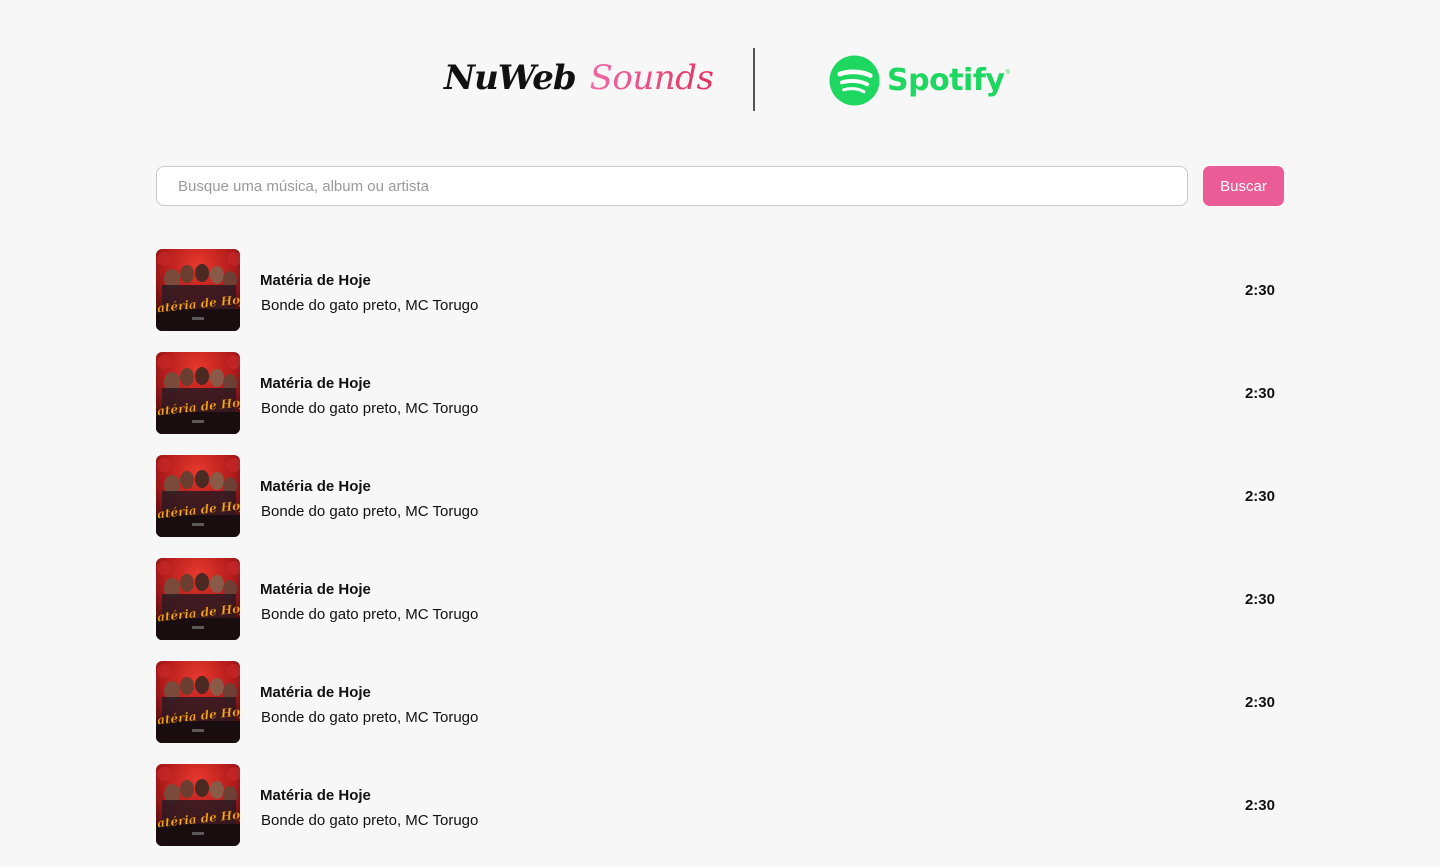 The width and height of the screenshot is (1440, 867). I want to click on search-button: Buscar, so click(1243, 186).